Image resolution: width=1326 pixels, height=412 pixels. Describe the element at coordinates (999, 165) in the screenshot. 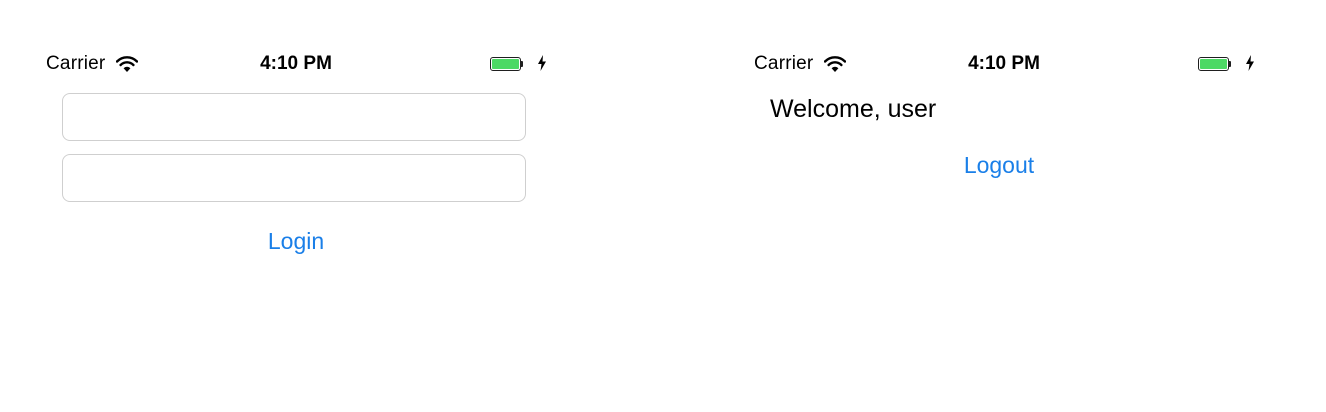

I see `logout-button: Logout` at that location.